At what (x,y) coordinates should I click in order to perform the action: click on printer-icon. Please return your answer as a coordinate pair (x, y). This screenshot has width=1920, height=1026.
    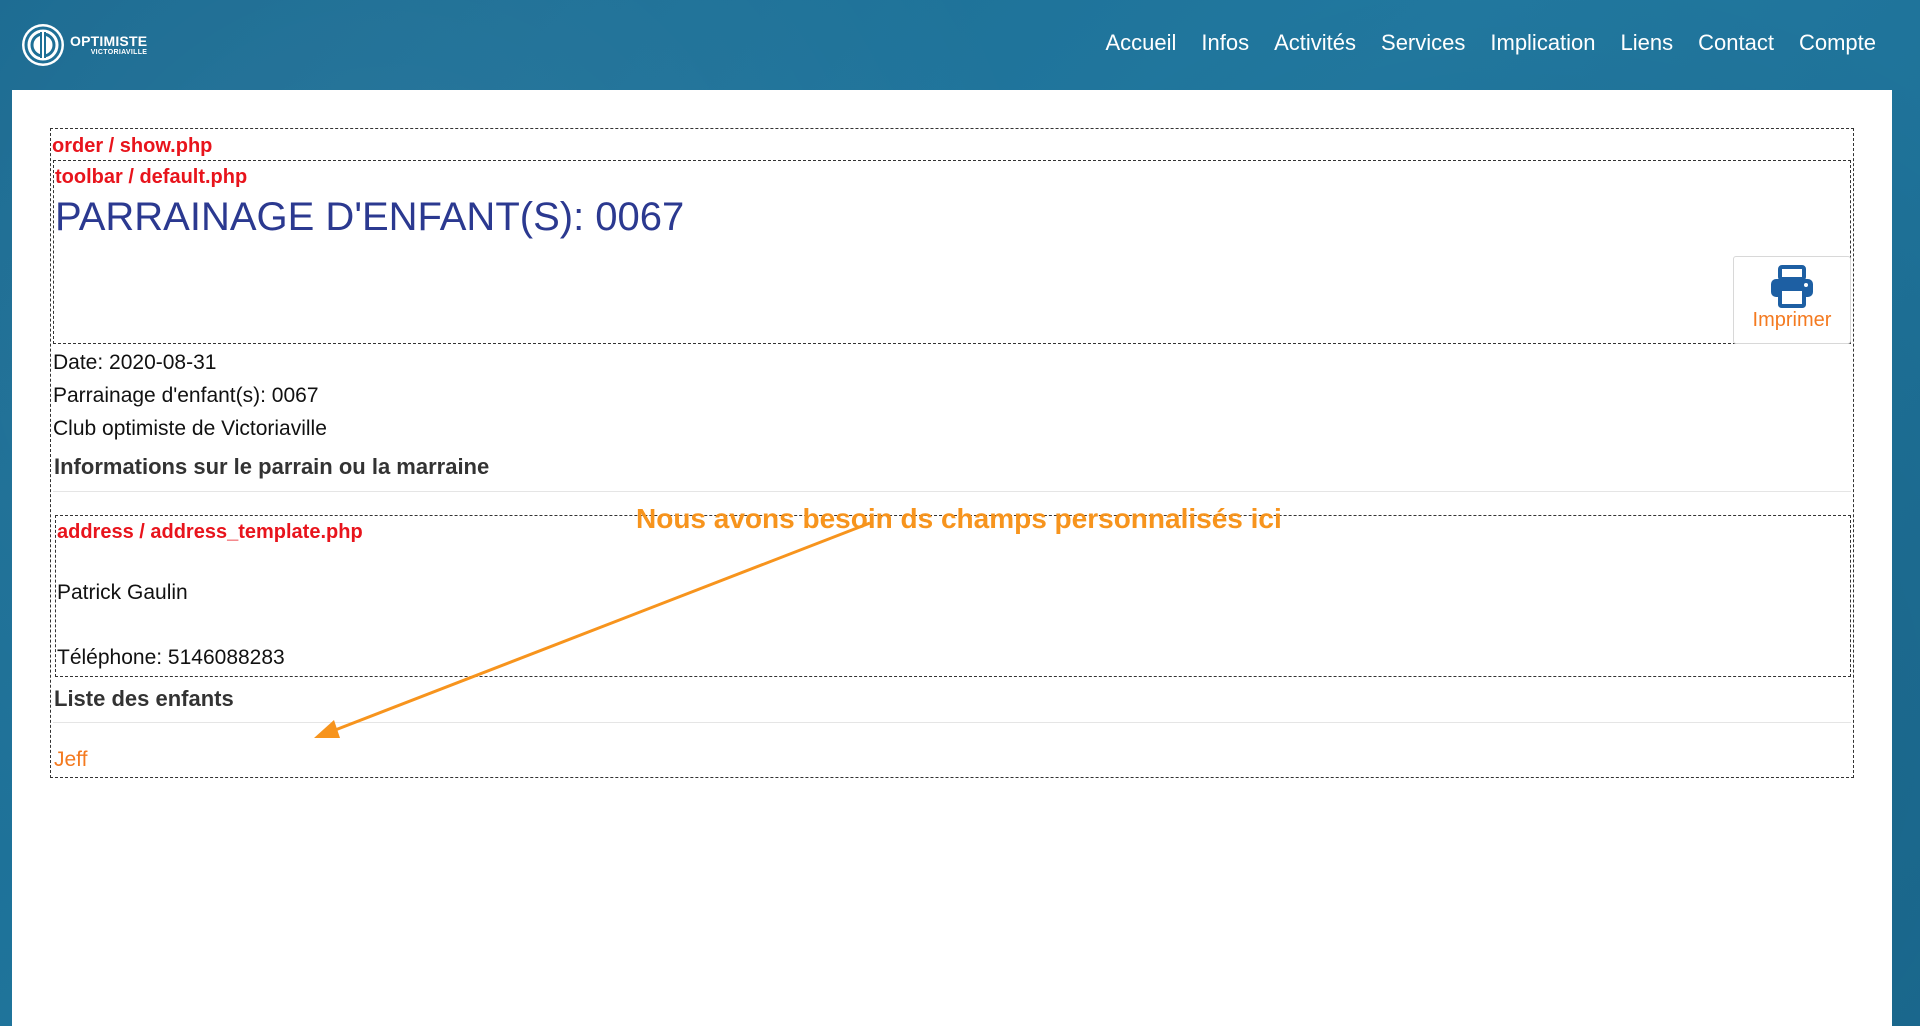
    Looking at the image, I should click on (1792, 286).